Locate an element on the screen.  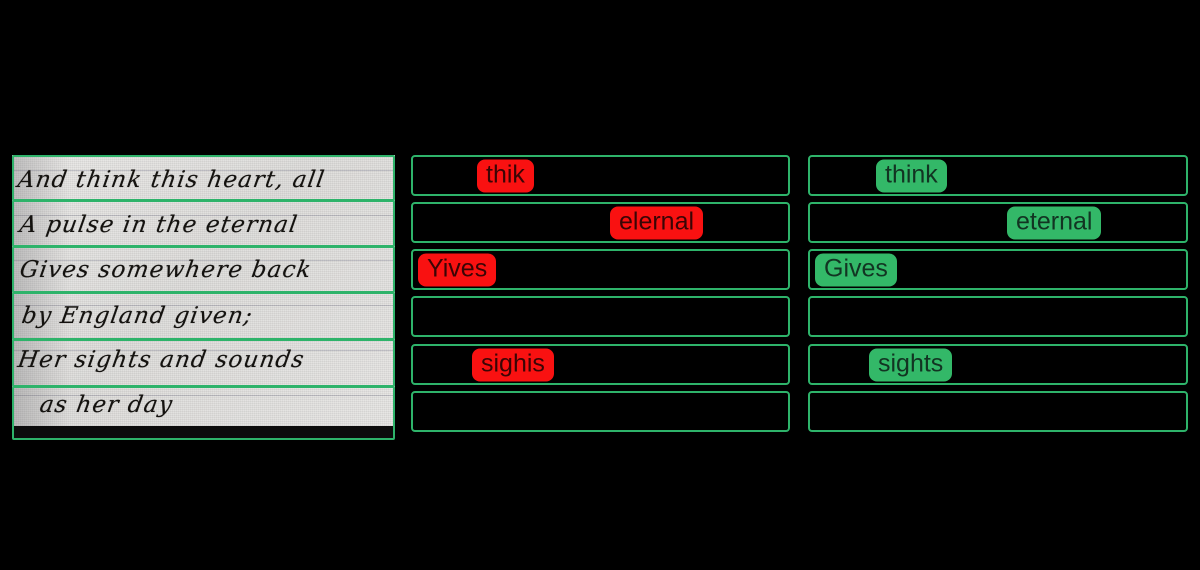
handwriting-line-2: A pulse in the eternal is located at coordinates (158, 225).